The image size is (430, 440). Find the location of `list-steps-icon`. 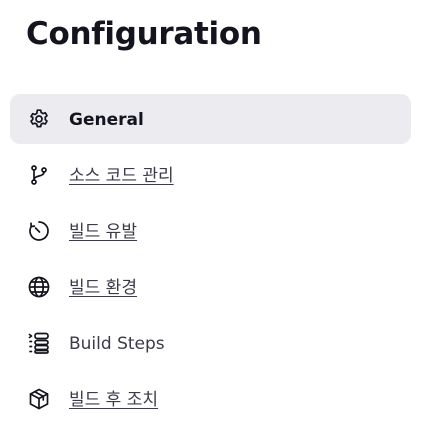

list-steps-icon is located at coordinates (39, 343).